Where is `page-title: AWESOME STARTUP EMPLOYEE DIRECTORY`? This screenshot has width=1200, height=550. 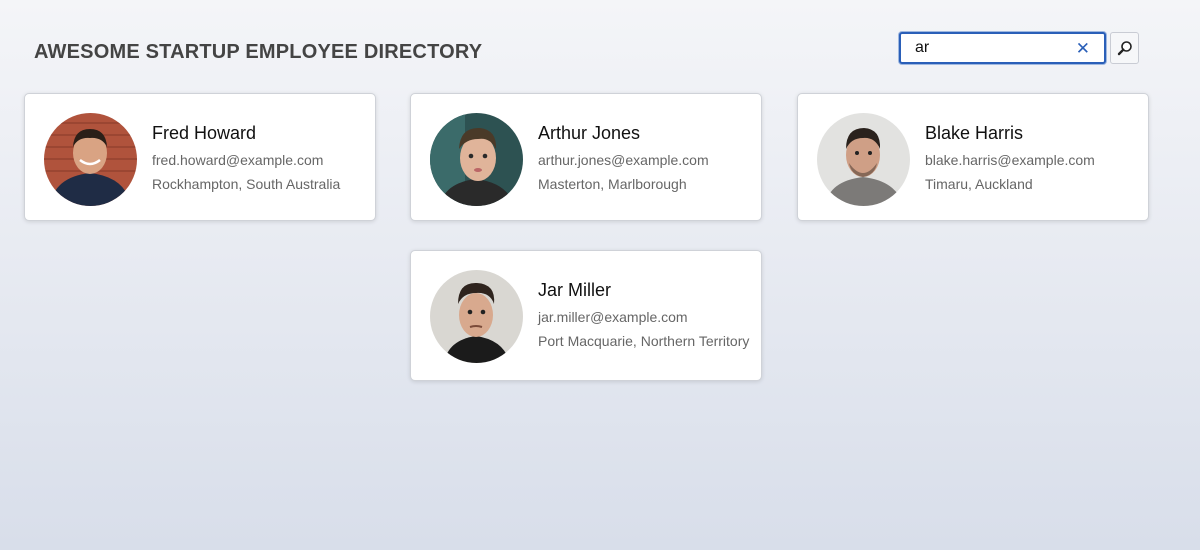 page-title: AWESOME STARTUP EMPLOYEE DIRECTORY is located at coordinates (258, 52).